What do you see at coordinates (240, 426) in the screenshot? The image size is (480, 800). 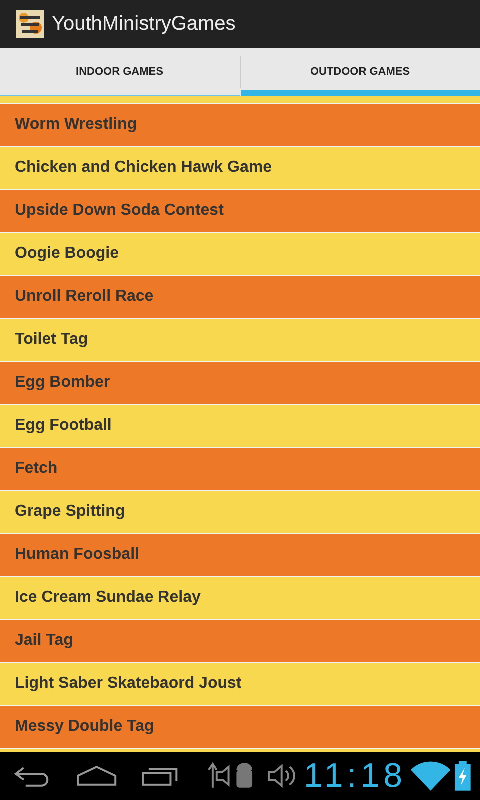 I see `game-list-item: Egg Football` at bounding box center [240, 426].